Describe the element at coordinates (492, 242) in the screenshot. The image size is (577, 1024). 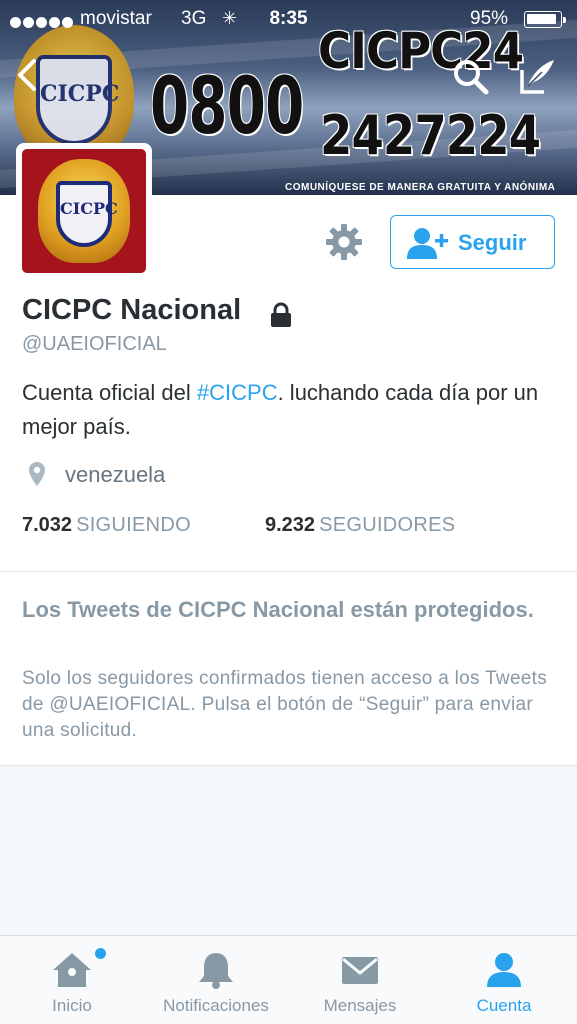
I see `follow-button-label: Seguir` at that location.